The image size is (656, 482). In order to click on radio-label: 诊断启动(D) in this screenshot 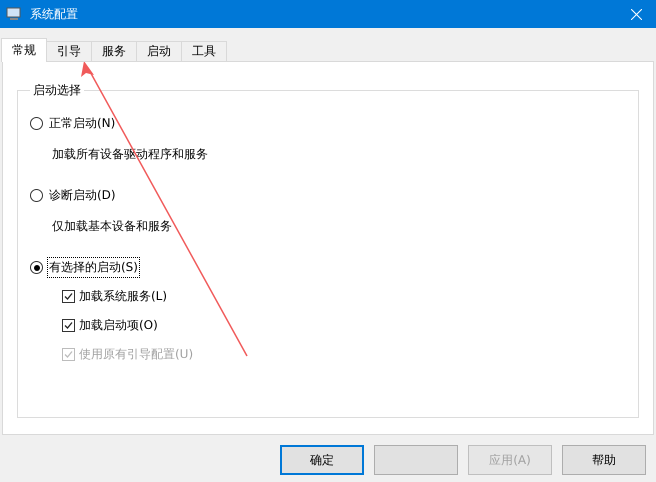, I will do `click(82, 195)`.